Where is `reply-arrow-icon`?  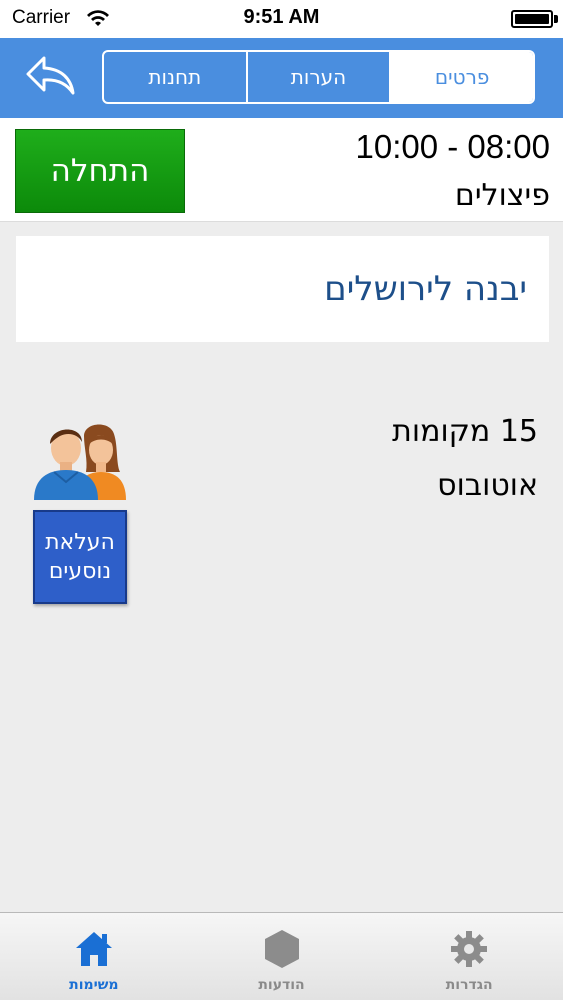 reply-arrow-icon is located at coordinates (50, 75).